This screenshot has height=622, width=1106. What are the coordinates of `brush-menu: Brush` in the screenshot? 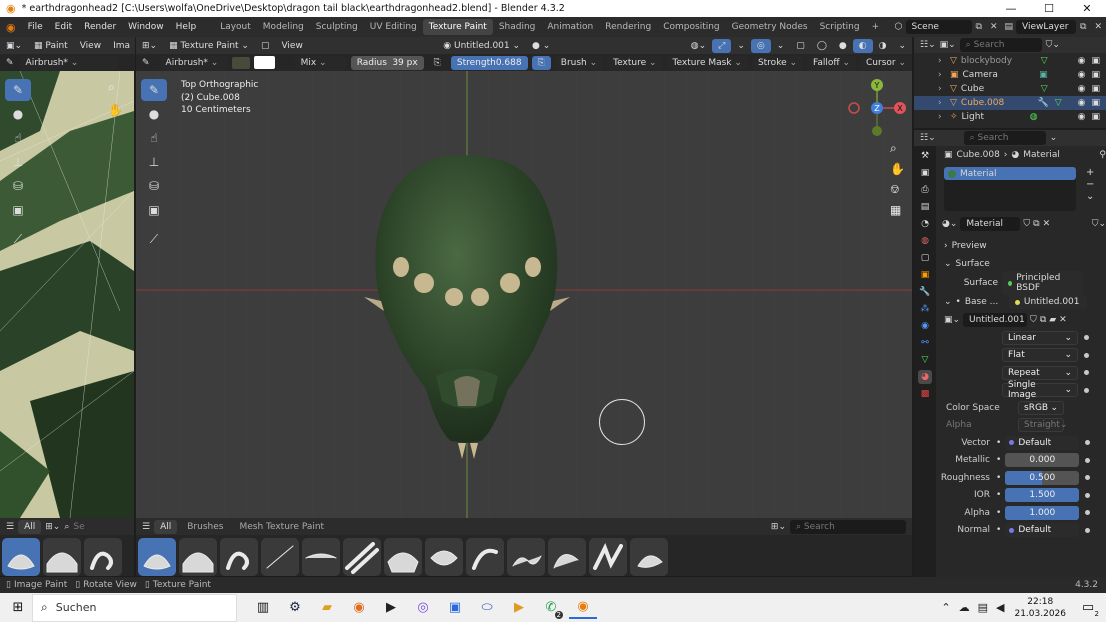 It's located at (579, 62).